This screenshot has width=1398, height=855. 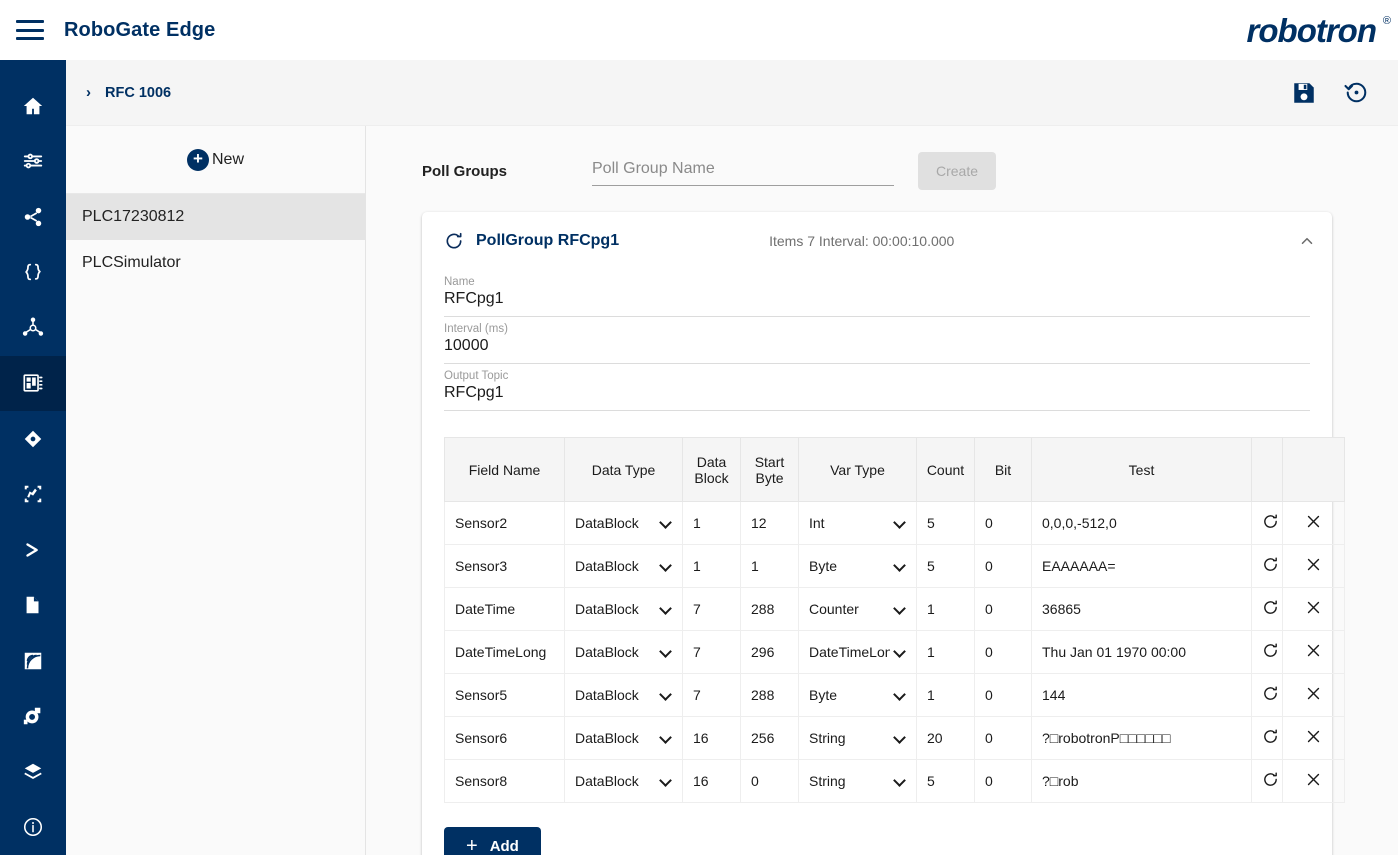 What do you see at coordinates (30, 30) in the screenshot?
I see `hamburger-menu-icon` at bounding box center [30, 30].